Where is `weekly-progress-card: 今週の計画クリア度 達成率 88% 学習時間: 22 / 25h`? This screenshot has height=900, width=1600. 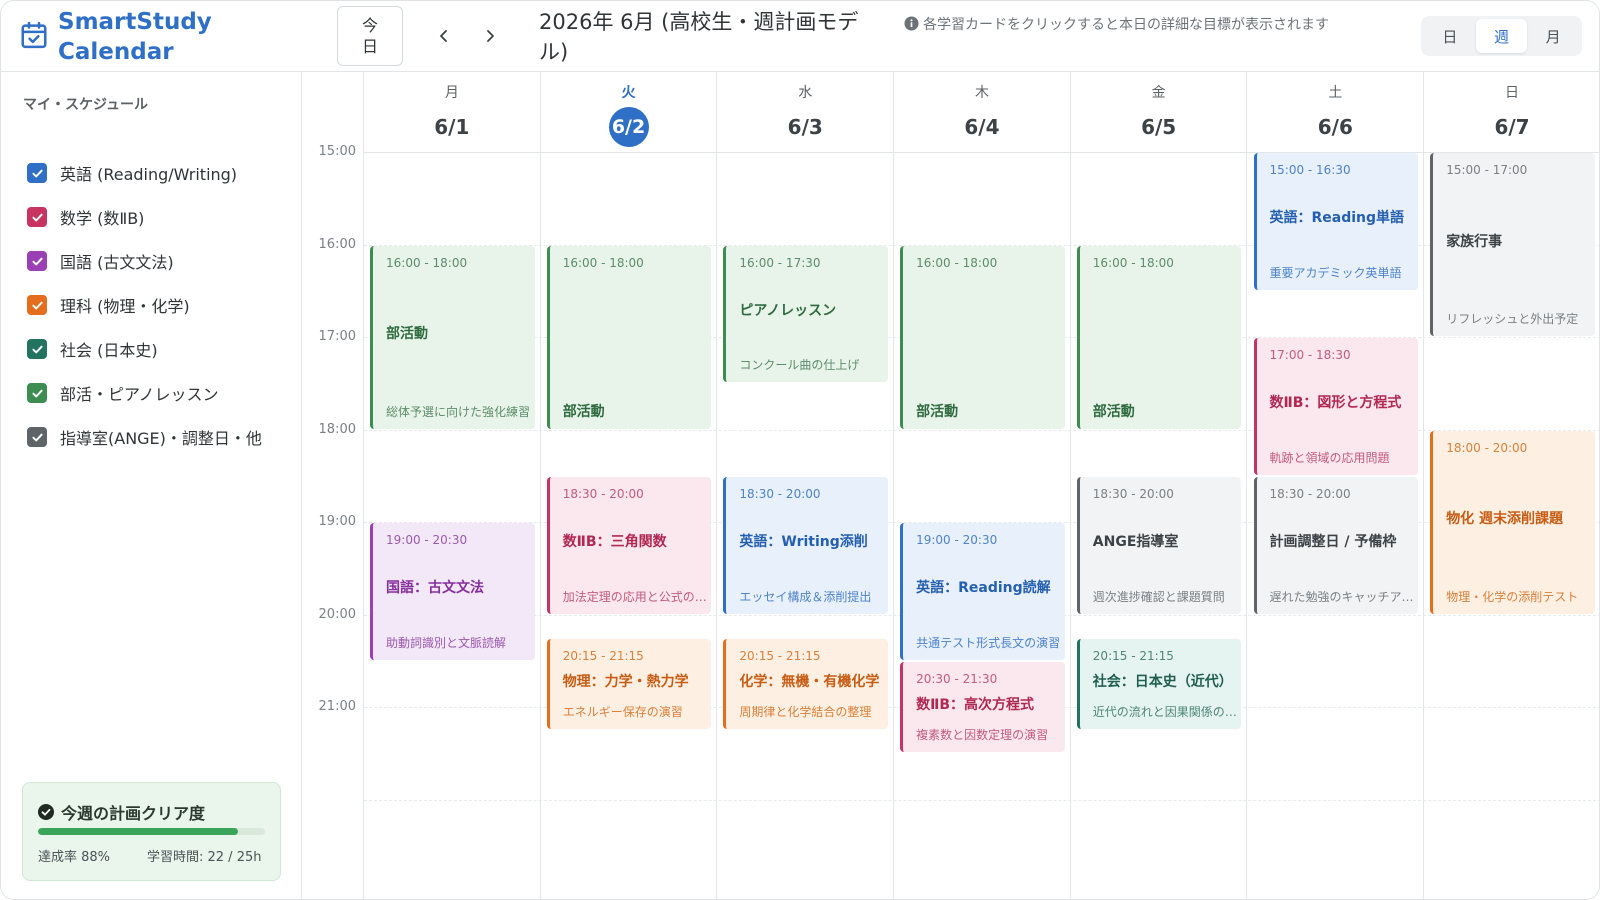
weekly-progress-card: 今週の計画クリア度 達成率 88% 学習時間: 22 / 25h is located at coordinates (151, 831).